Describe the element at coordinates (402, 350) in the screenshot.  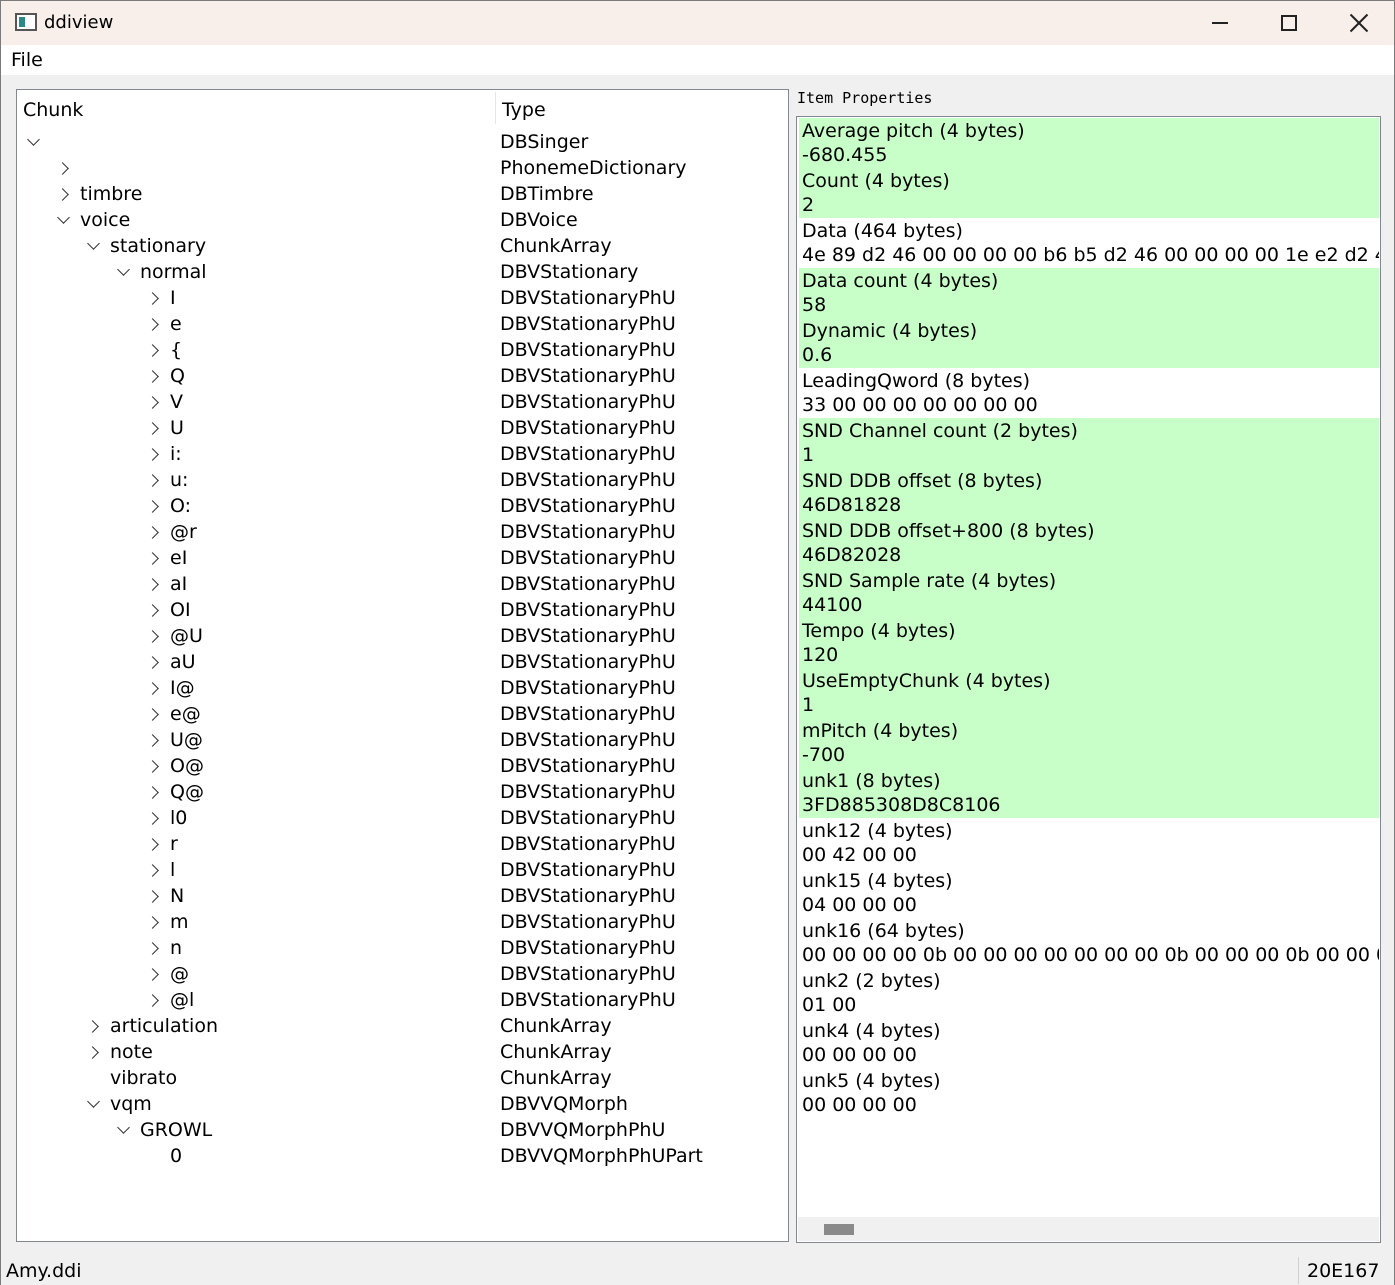
I see `tree-row: {DBVStationaryPhU` at that location.